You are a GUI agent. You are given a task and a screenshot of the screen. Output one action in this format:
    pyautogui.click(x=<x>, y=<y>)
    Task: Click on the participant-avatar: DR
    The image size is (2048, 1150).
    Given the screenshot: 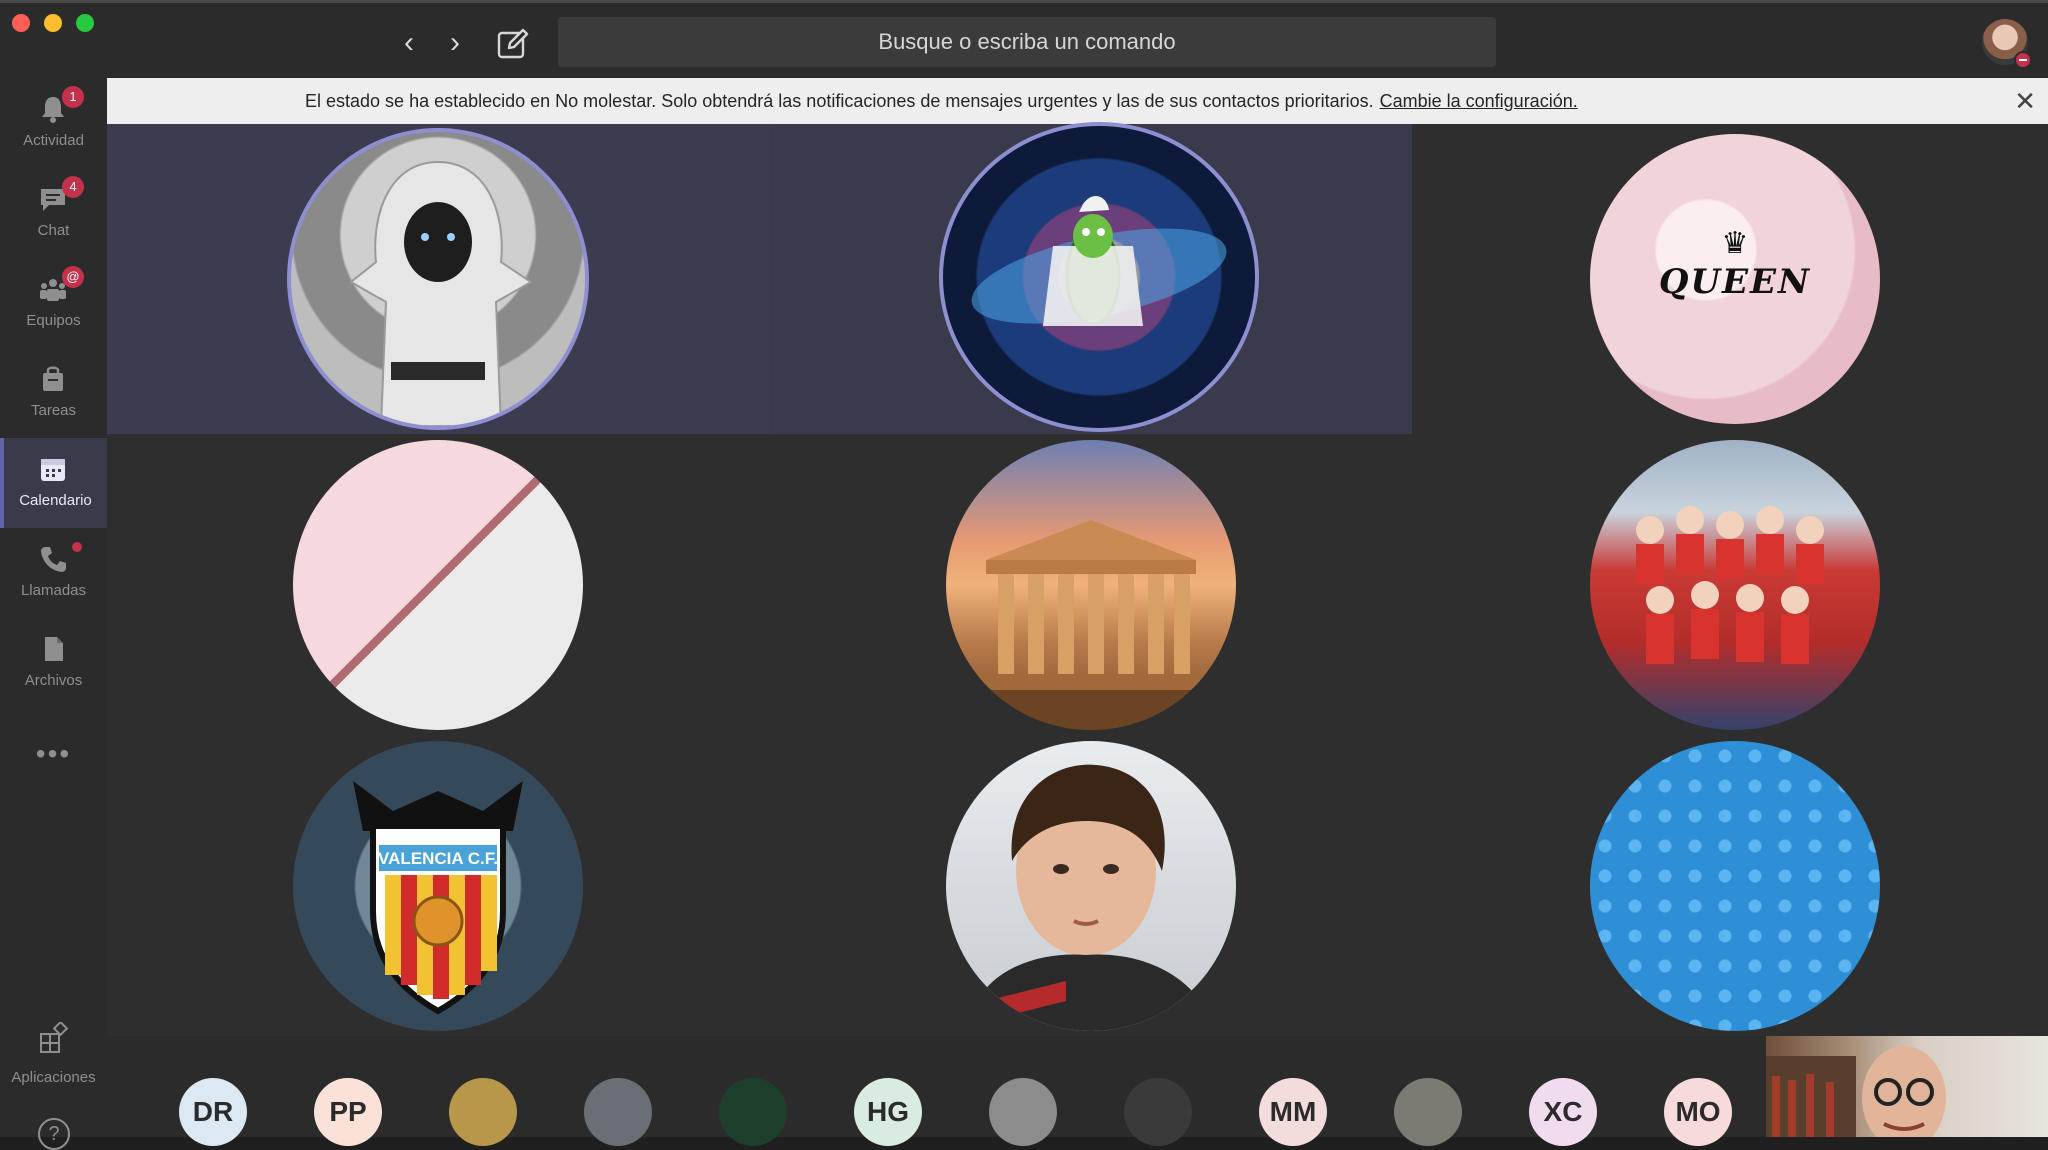 What is the action you would take?
    pyautogui.click(x=213, y=1112)
    